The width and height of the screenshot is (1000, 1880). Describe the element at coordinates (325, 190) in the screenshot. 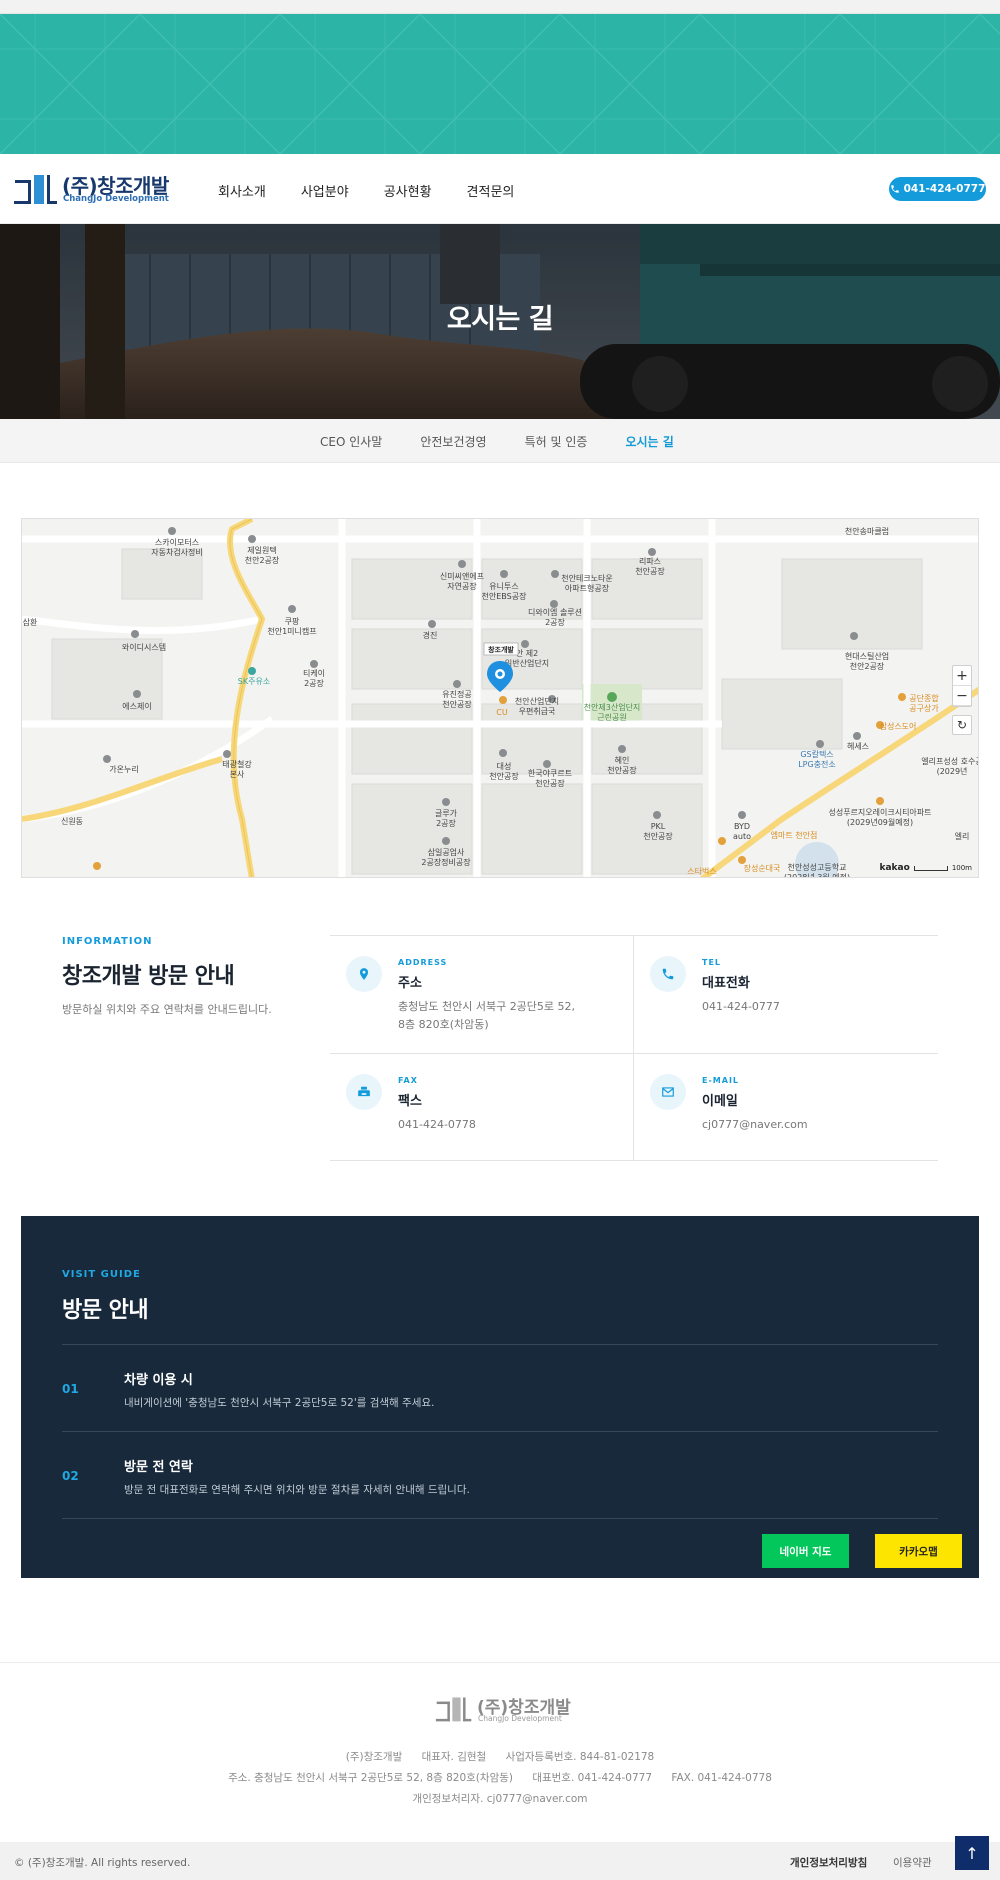

I see `nav-item-business: 사업분야` at that location.